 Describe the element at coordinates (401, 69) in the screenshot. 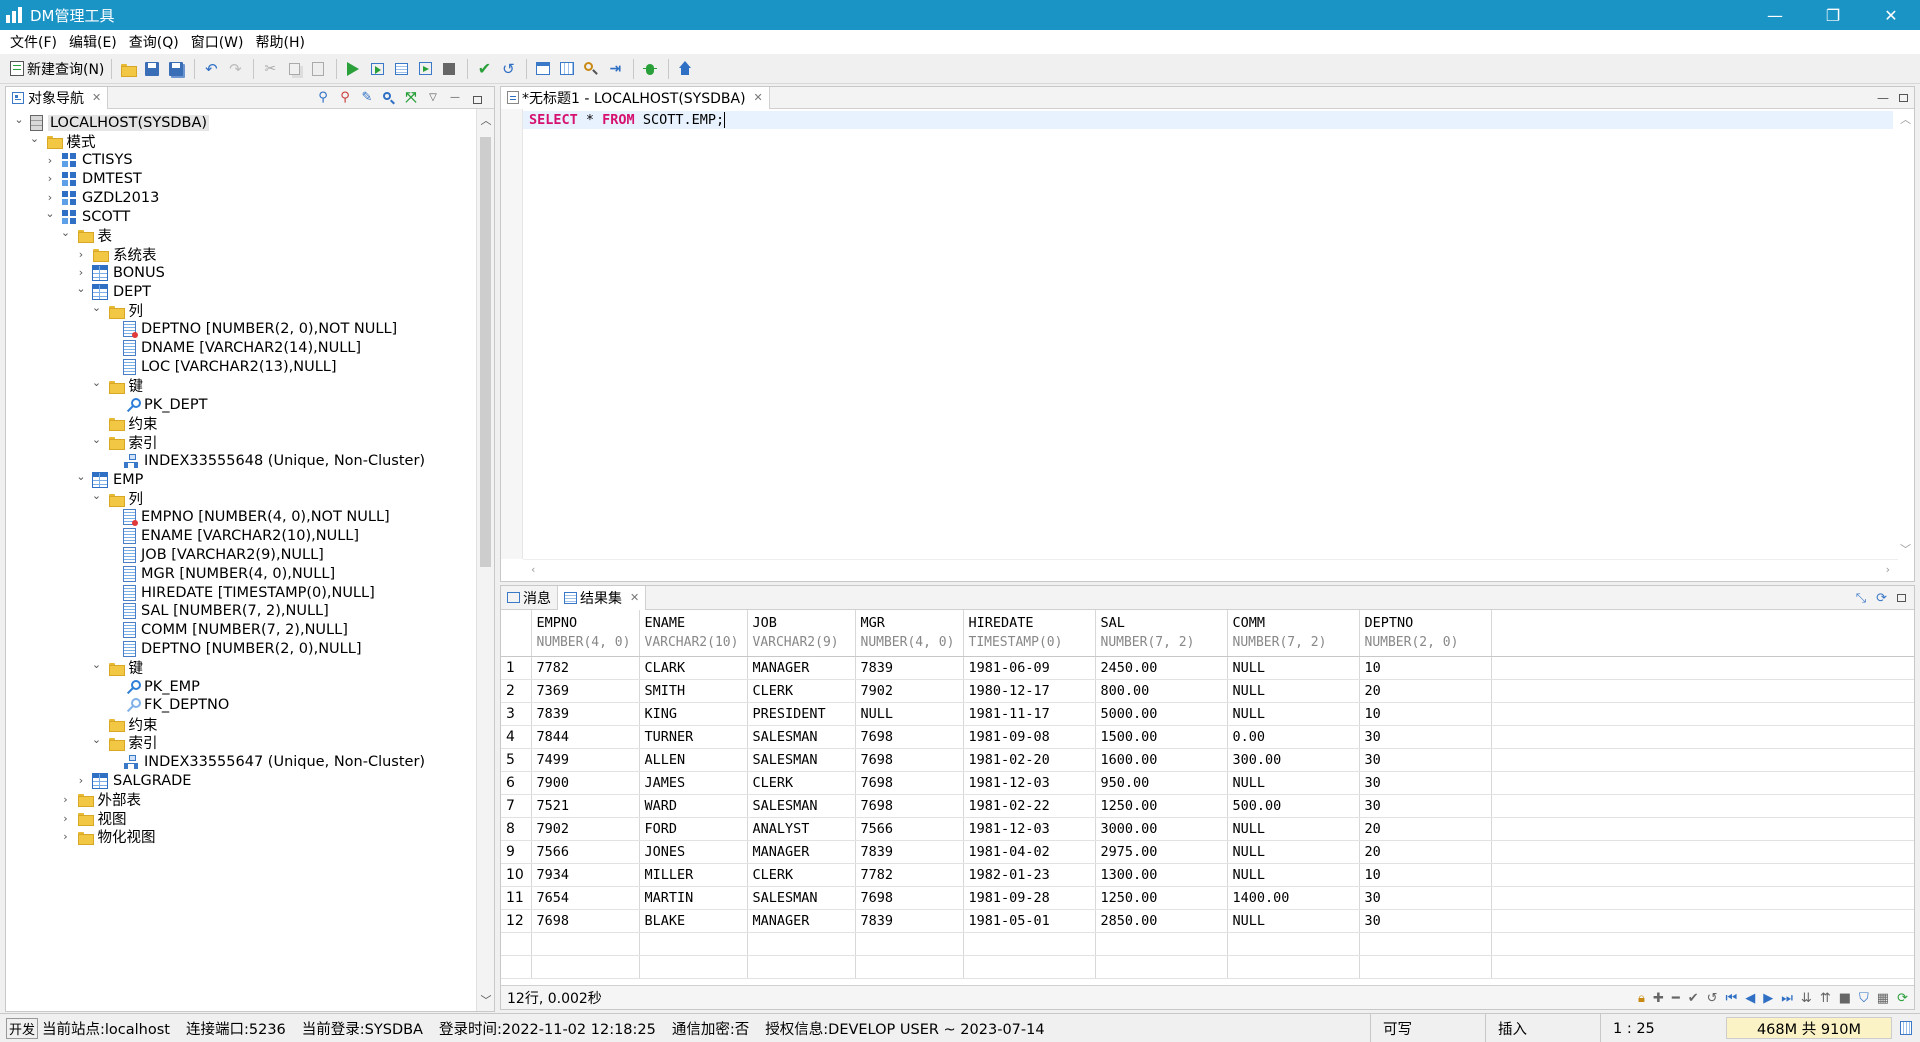

I see `execute-script-button` at that location.